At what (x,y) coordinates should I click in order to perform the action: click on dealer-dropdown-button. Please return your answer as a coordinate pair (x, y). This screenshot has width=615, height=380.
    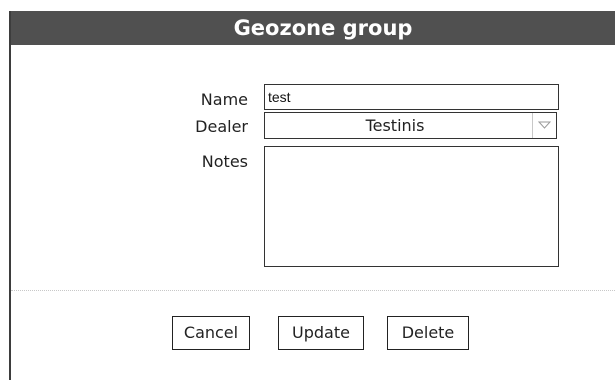
    Looking at the image, I should click on (544, 125).